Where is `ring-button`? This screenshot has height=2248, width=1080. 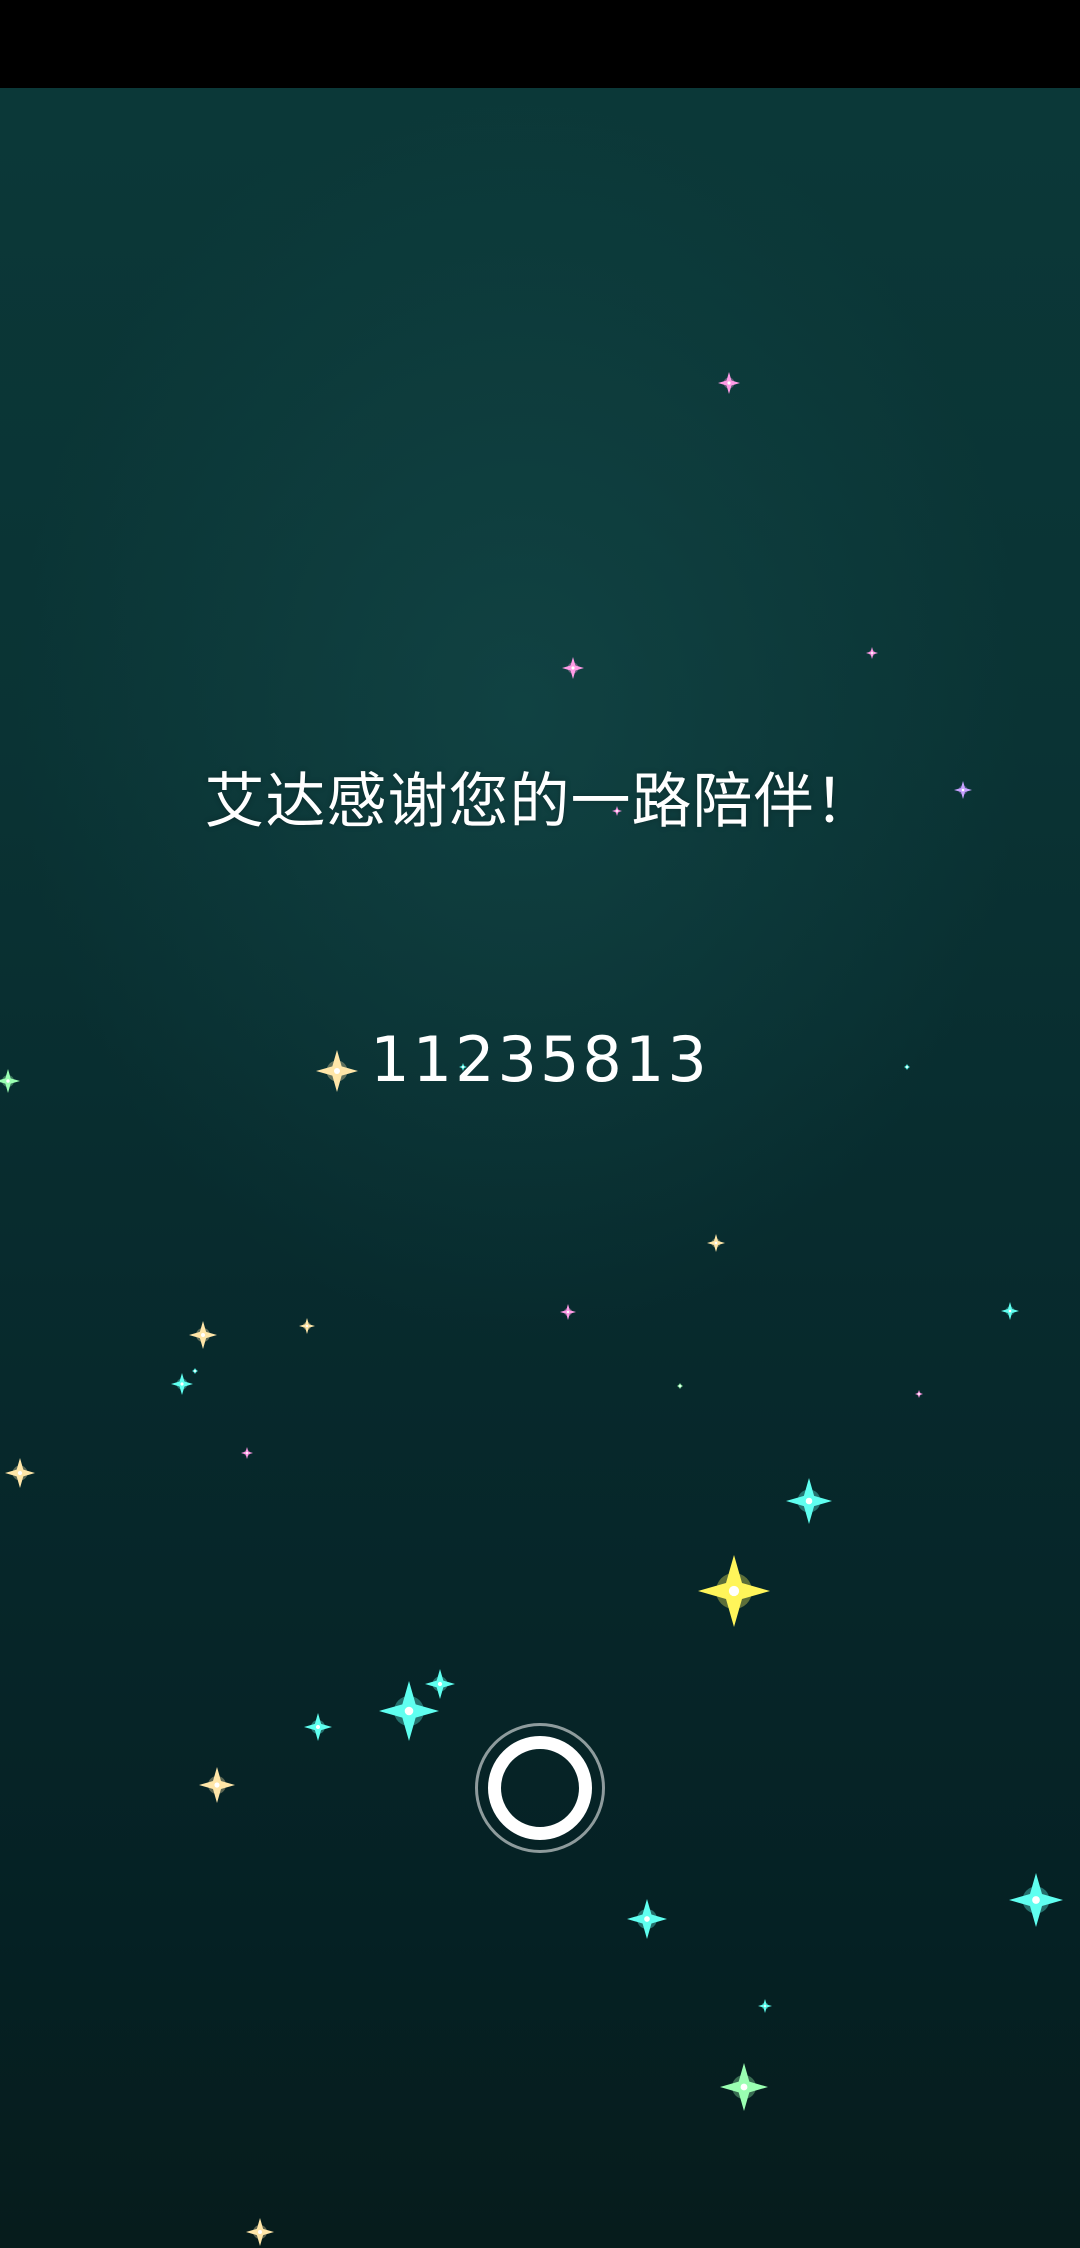
ring-button is located at coordinates (540, 1788).